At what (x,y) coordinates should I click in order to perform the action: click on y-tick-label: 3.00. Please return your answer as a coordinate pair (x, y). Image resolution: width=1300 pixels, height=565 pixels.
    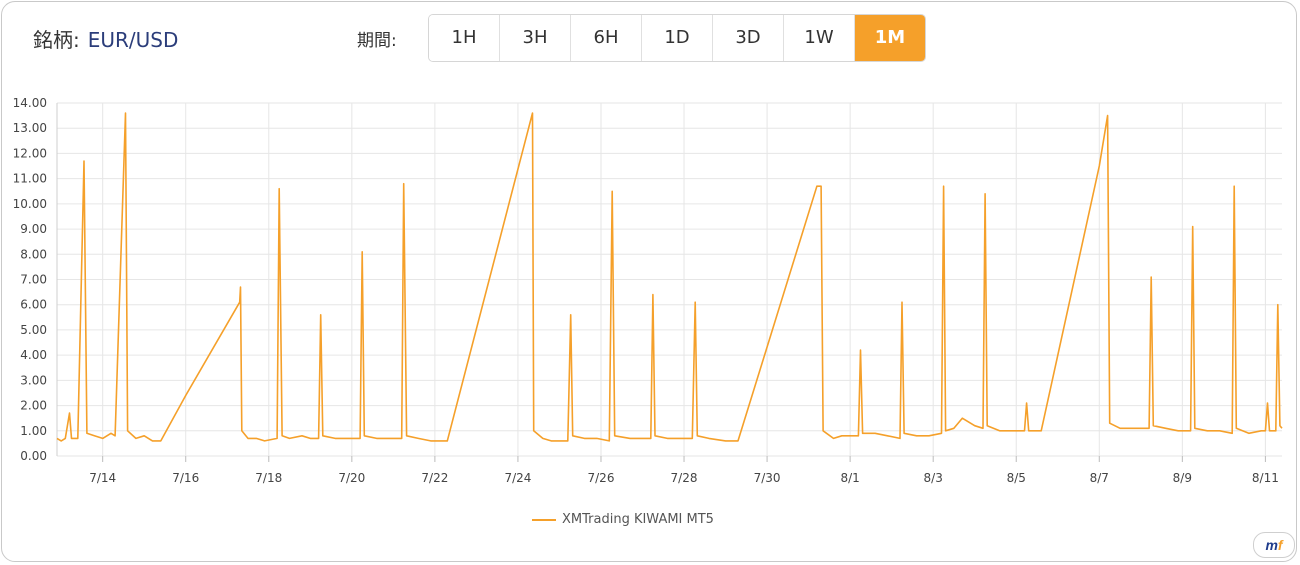
    Looking at the image, I should click on (33, 380).